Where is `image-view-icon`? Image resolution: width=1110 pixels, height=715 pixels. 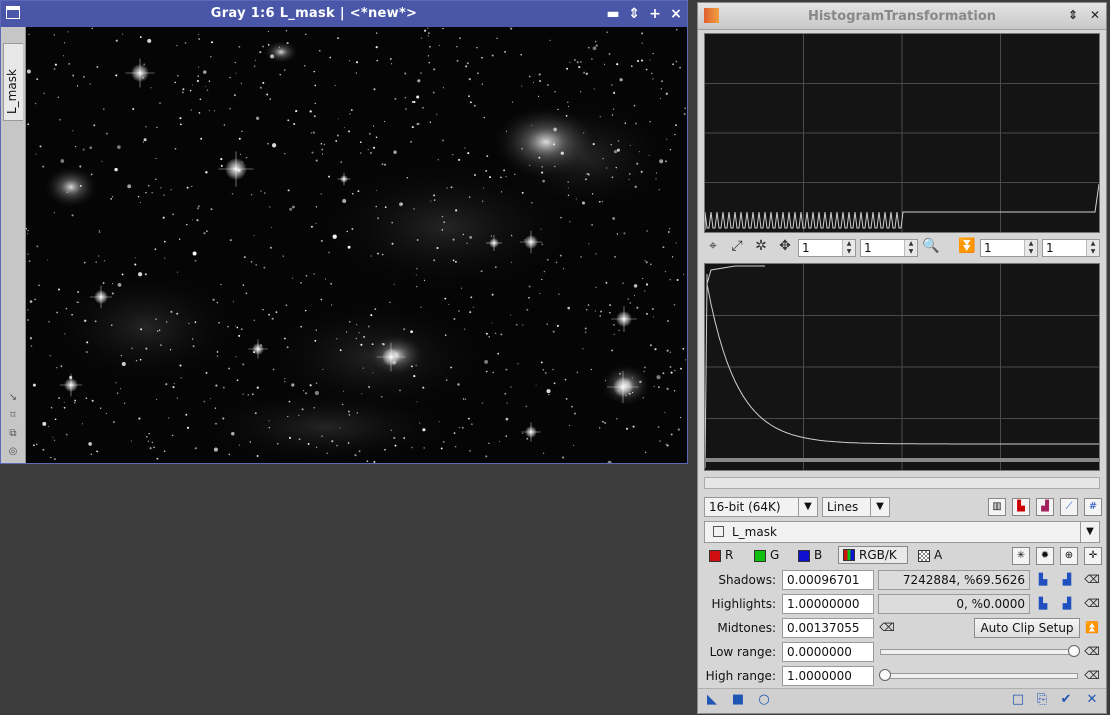 image-view-icon is located at coordinates (718, 531).